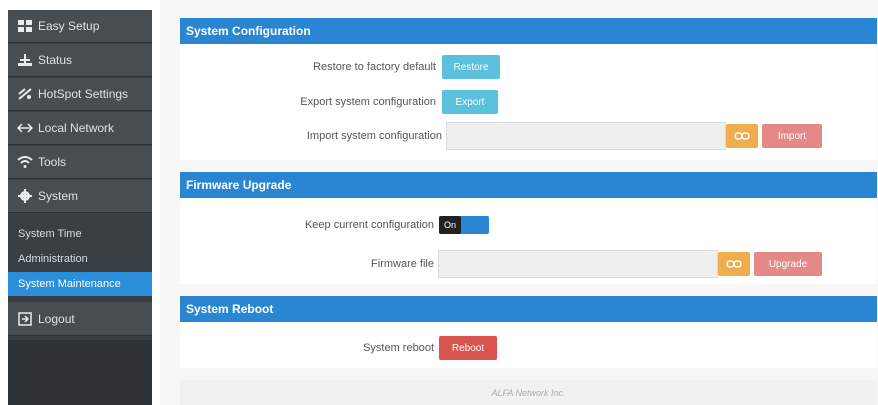 The image size is (878, 405). What do you see at coordinates (56, 318) in the screenshot?
I see `sidebar-item-label: Logout` at bounding box center [56, 318].